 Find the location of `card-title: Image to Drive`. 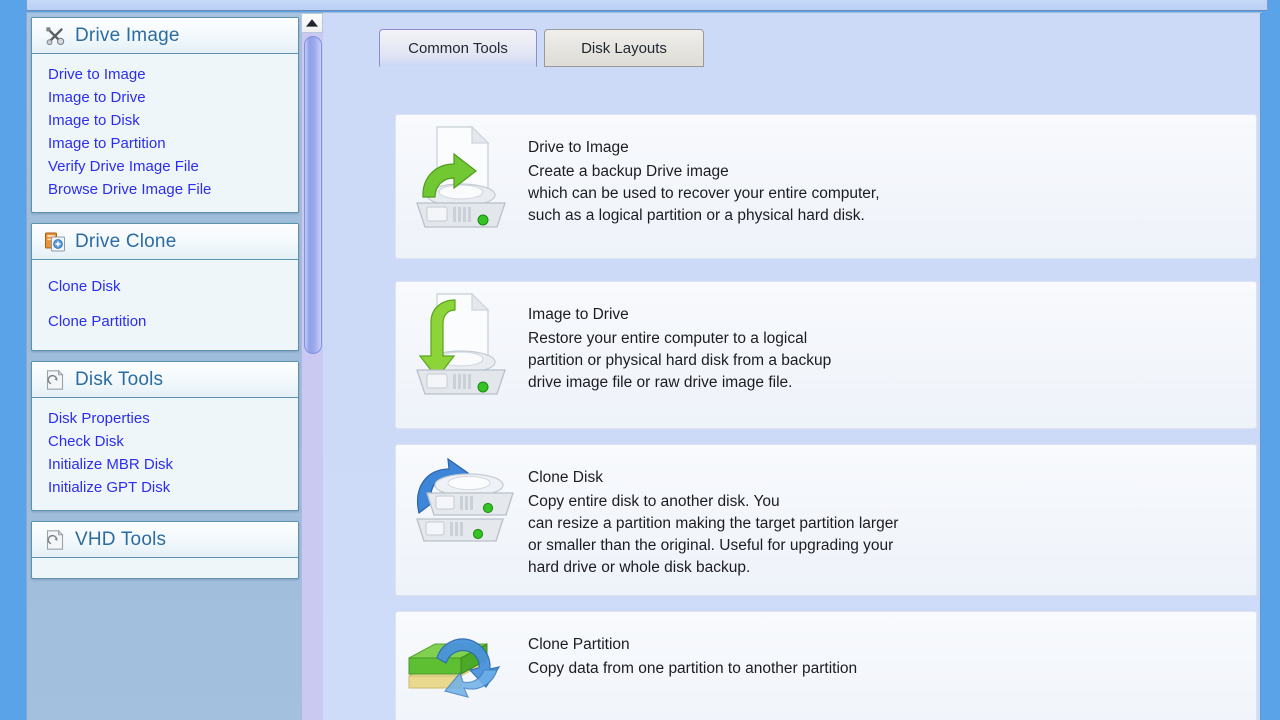

card-title: Image to Drive is located at coordinates (578, 314).